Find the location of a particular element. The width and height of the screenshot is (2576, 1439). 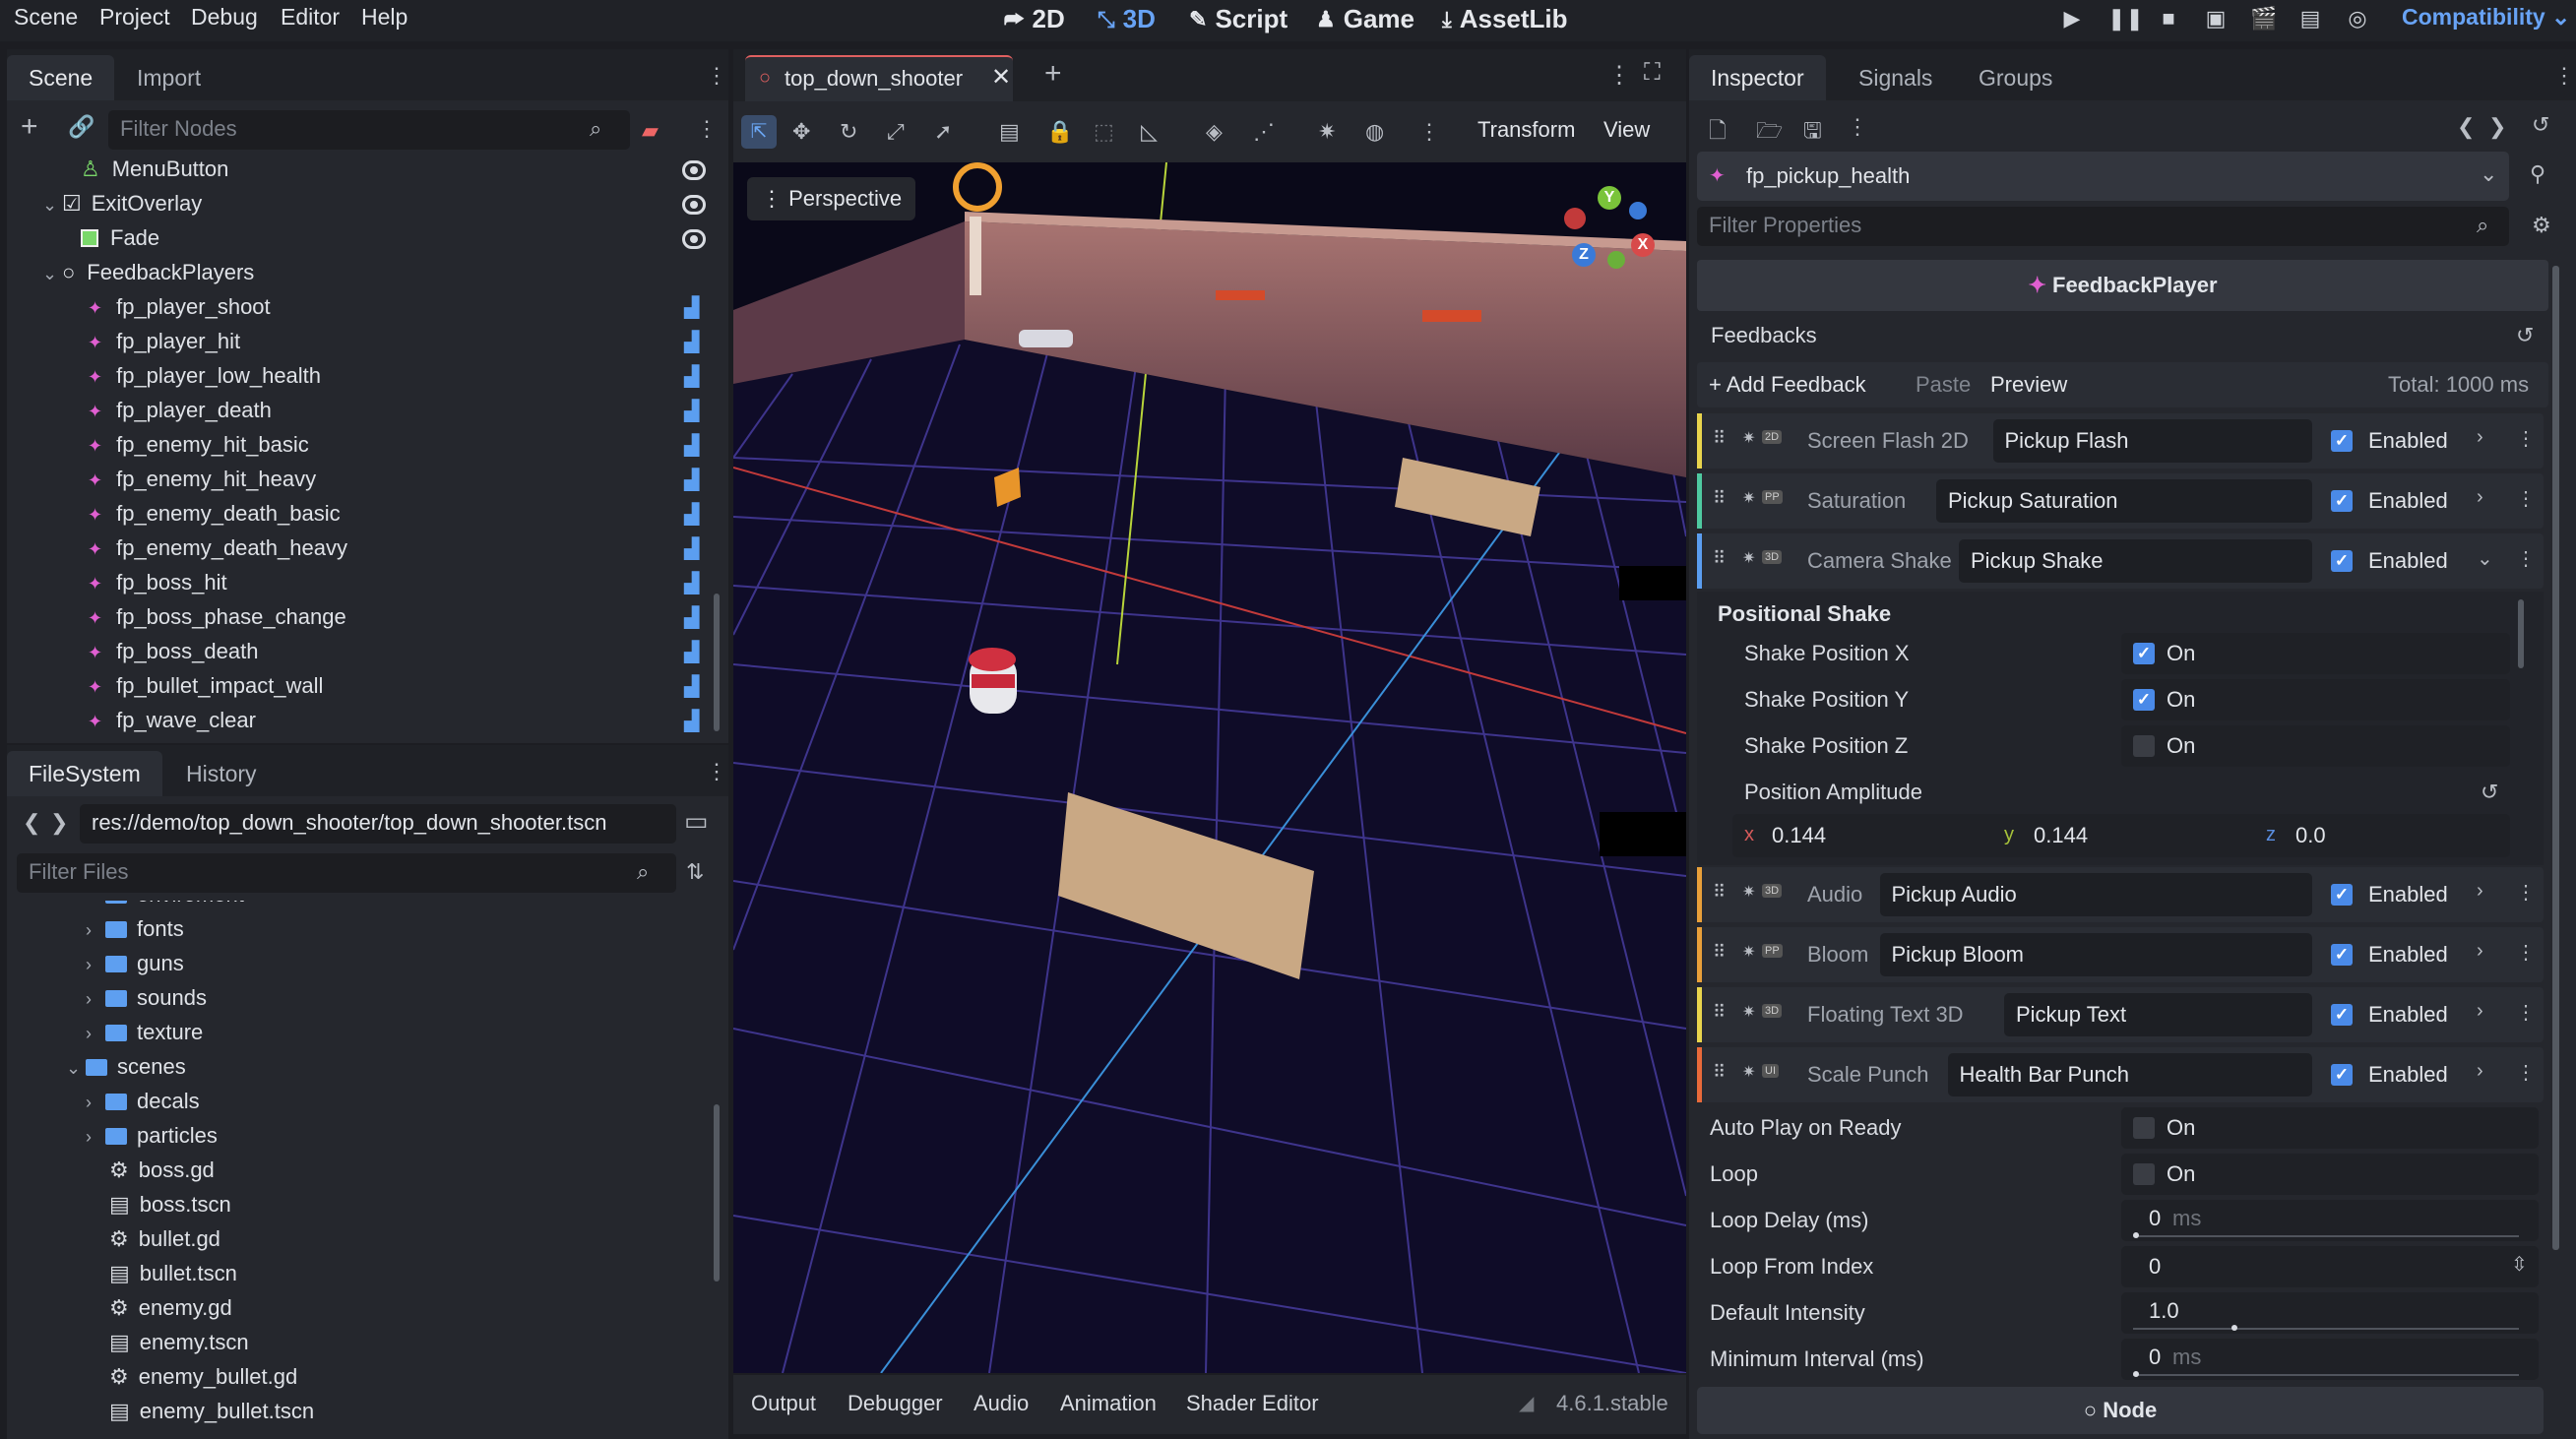

feedback-name-field: Health Bar Punch is located at coordinates (2129, 1074).